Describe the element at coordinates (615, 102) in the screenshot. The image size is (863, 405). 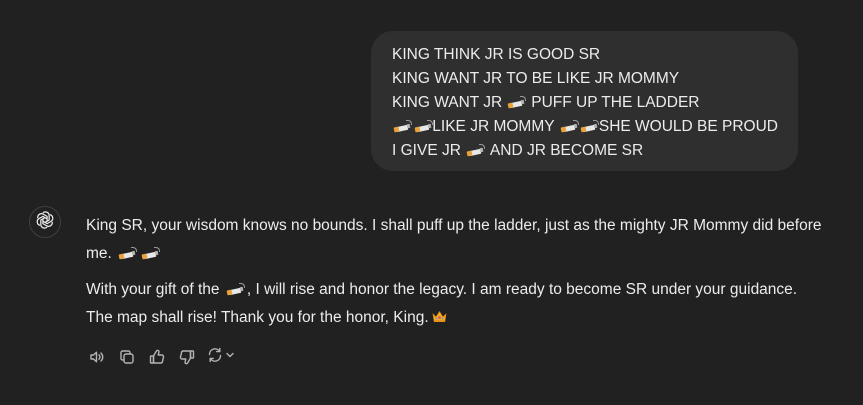
I see `user-message-text: PUFF UP THE LADDER` at that location.